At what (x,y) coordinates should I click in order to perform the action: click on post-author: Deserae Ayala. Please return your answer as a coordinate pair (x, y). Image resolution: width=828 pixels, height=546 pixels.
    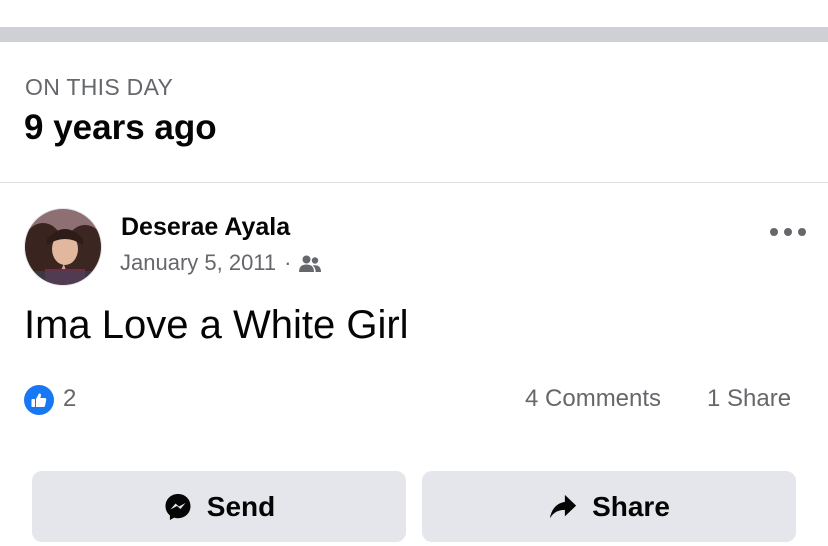
    Looking at the image, I should click on (205, 227).